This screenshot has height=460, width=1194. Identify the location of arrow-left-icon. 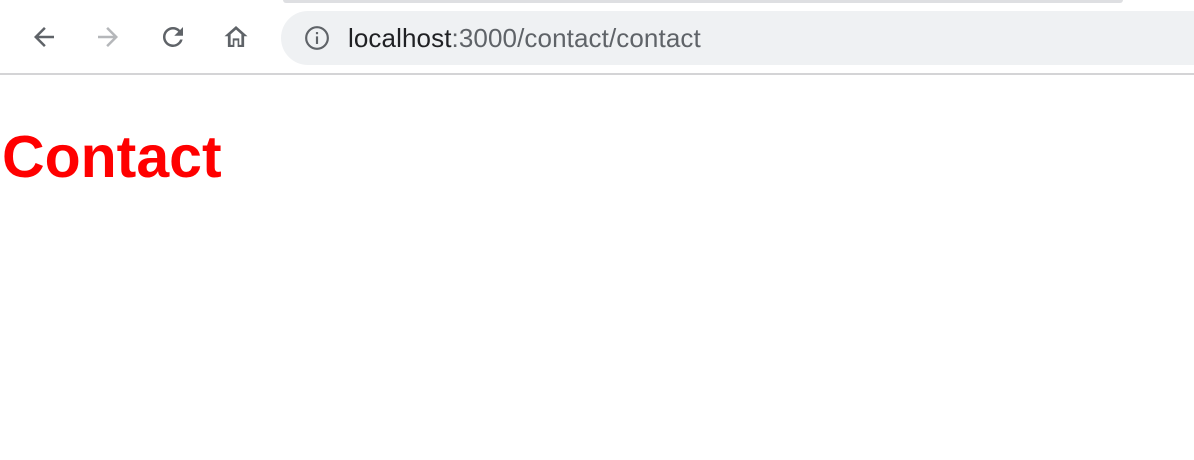
(44, 37).